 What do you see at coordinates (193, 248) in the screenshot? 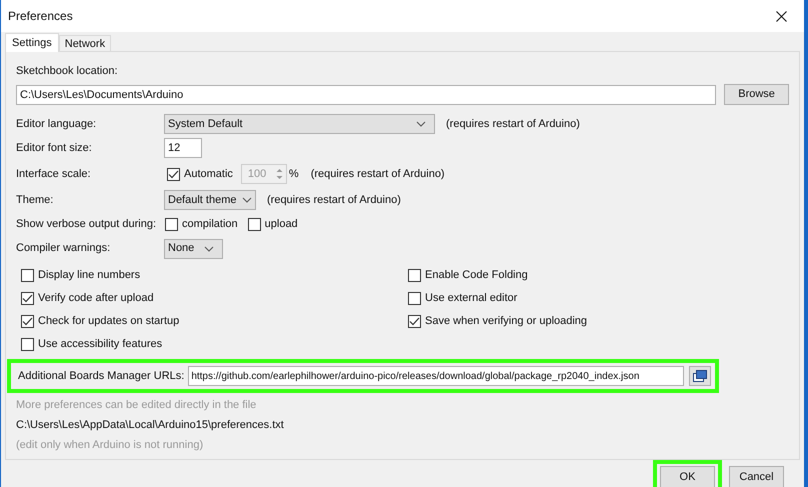
I see `warnings-dropdown: None` at bounding box center [193, 248].